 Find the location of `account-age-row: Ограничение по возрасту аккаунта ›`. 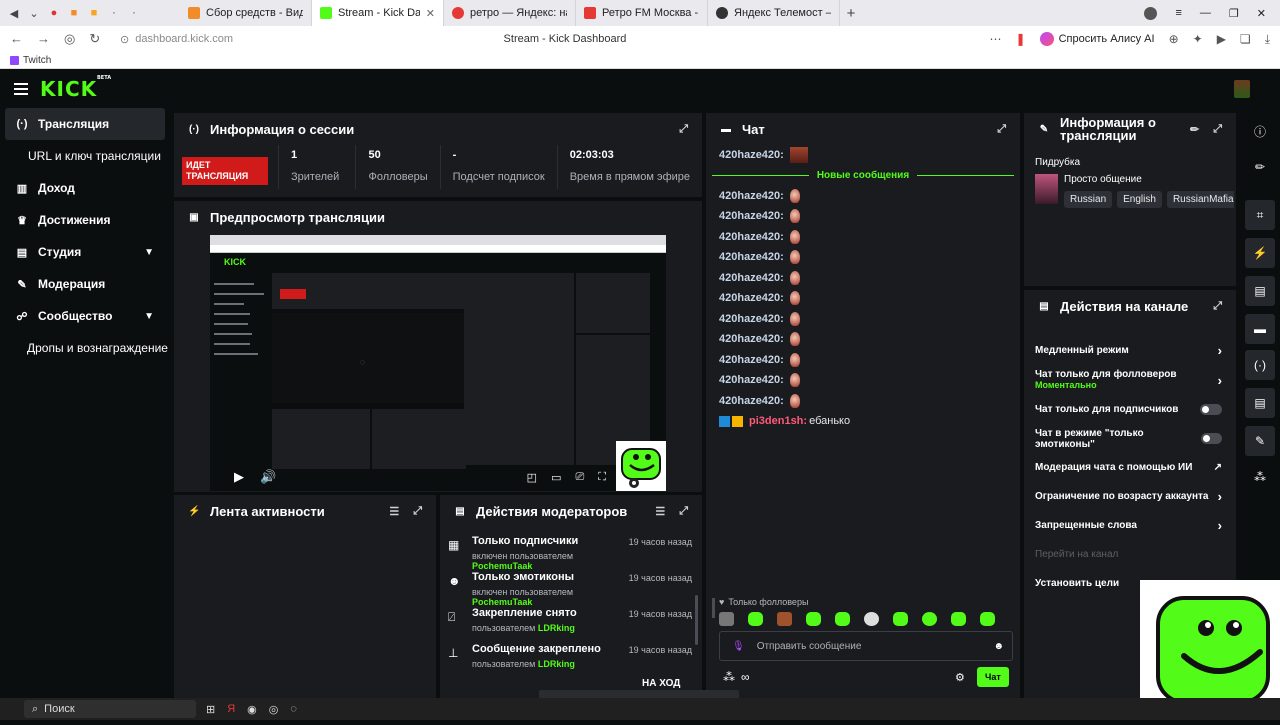

account-age-row: Ограничение по возрасту аккаунта › is located at coordinates (1130, 496).